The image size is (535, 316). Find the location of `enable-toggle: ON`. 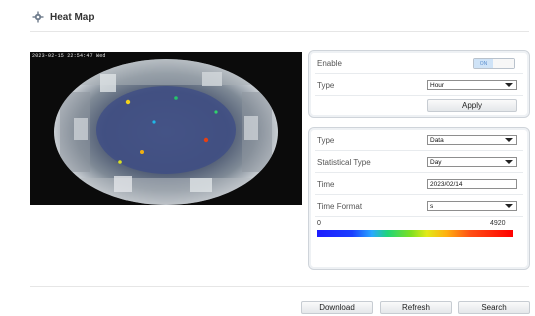

enable-toggle: ON is located at coordinates (494, 63).